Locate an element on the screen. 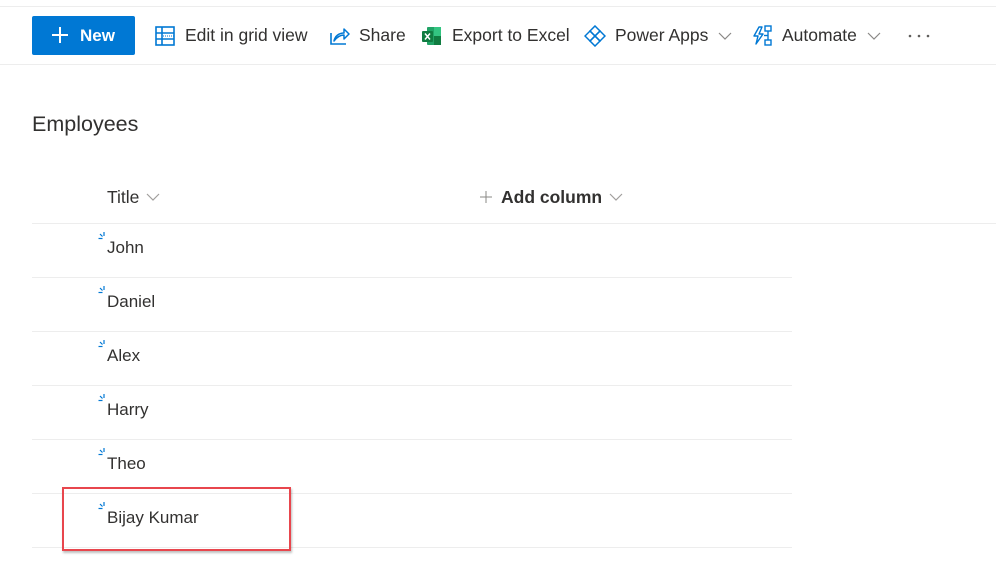  automate-label: Automate is located at coordinates (819, 35).